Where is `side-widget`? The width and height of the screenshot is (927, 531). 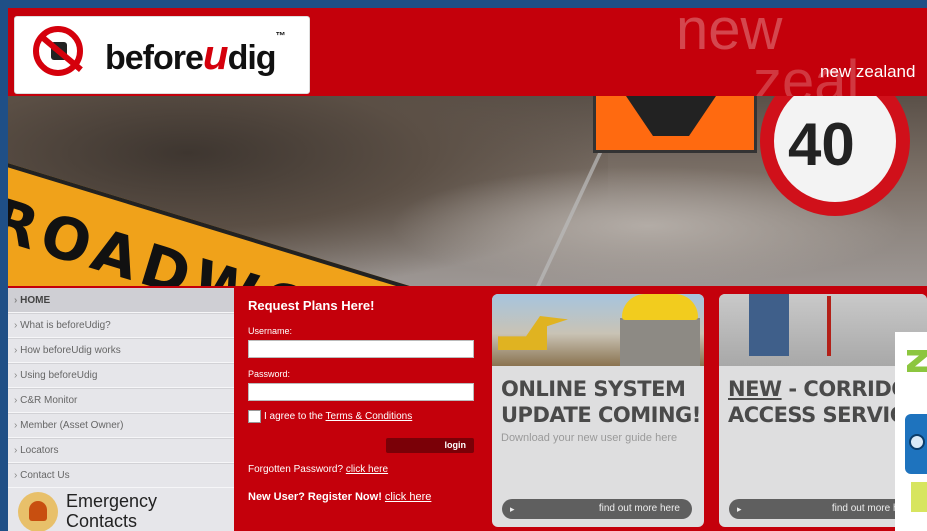 side-widget is located at coordinates (911, 431).